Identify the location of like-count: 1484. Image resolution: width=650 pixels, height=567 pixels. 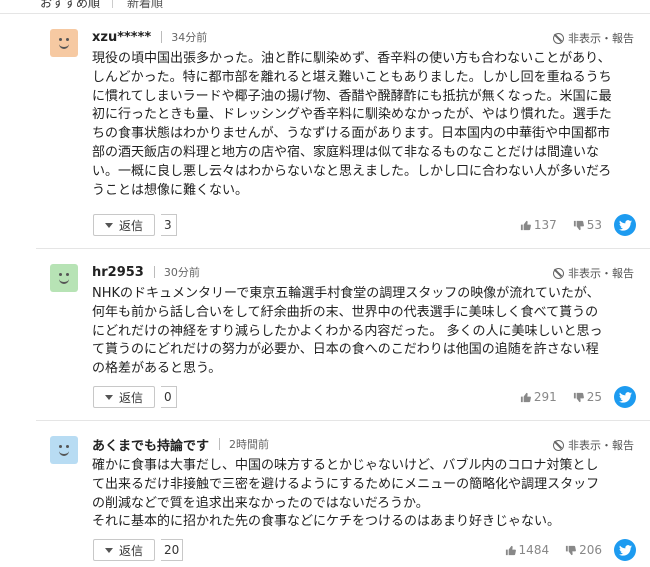
(534, 550).